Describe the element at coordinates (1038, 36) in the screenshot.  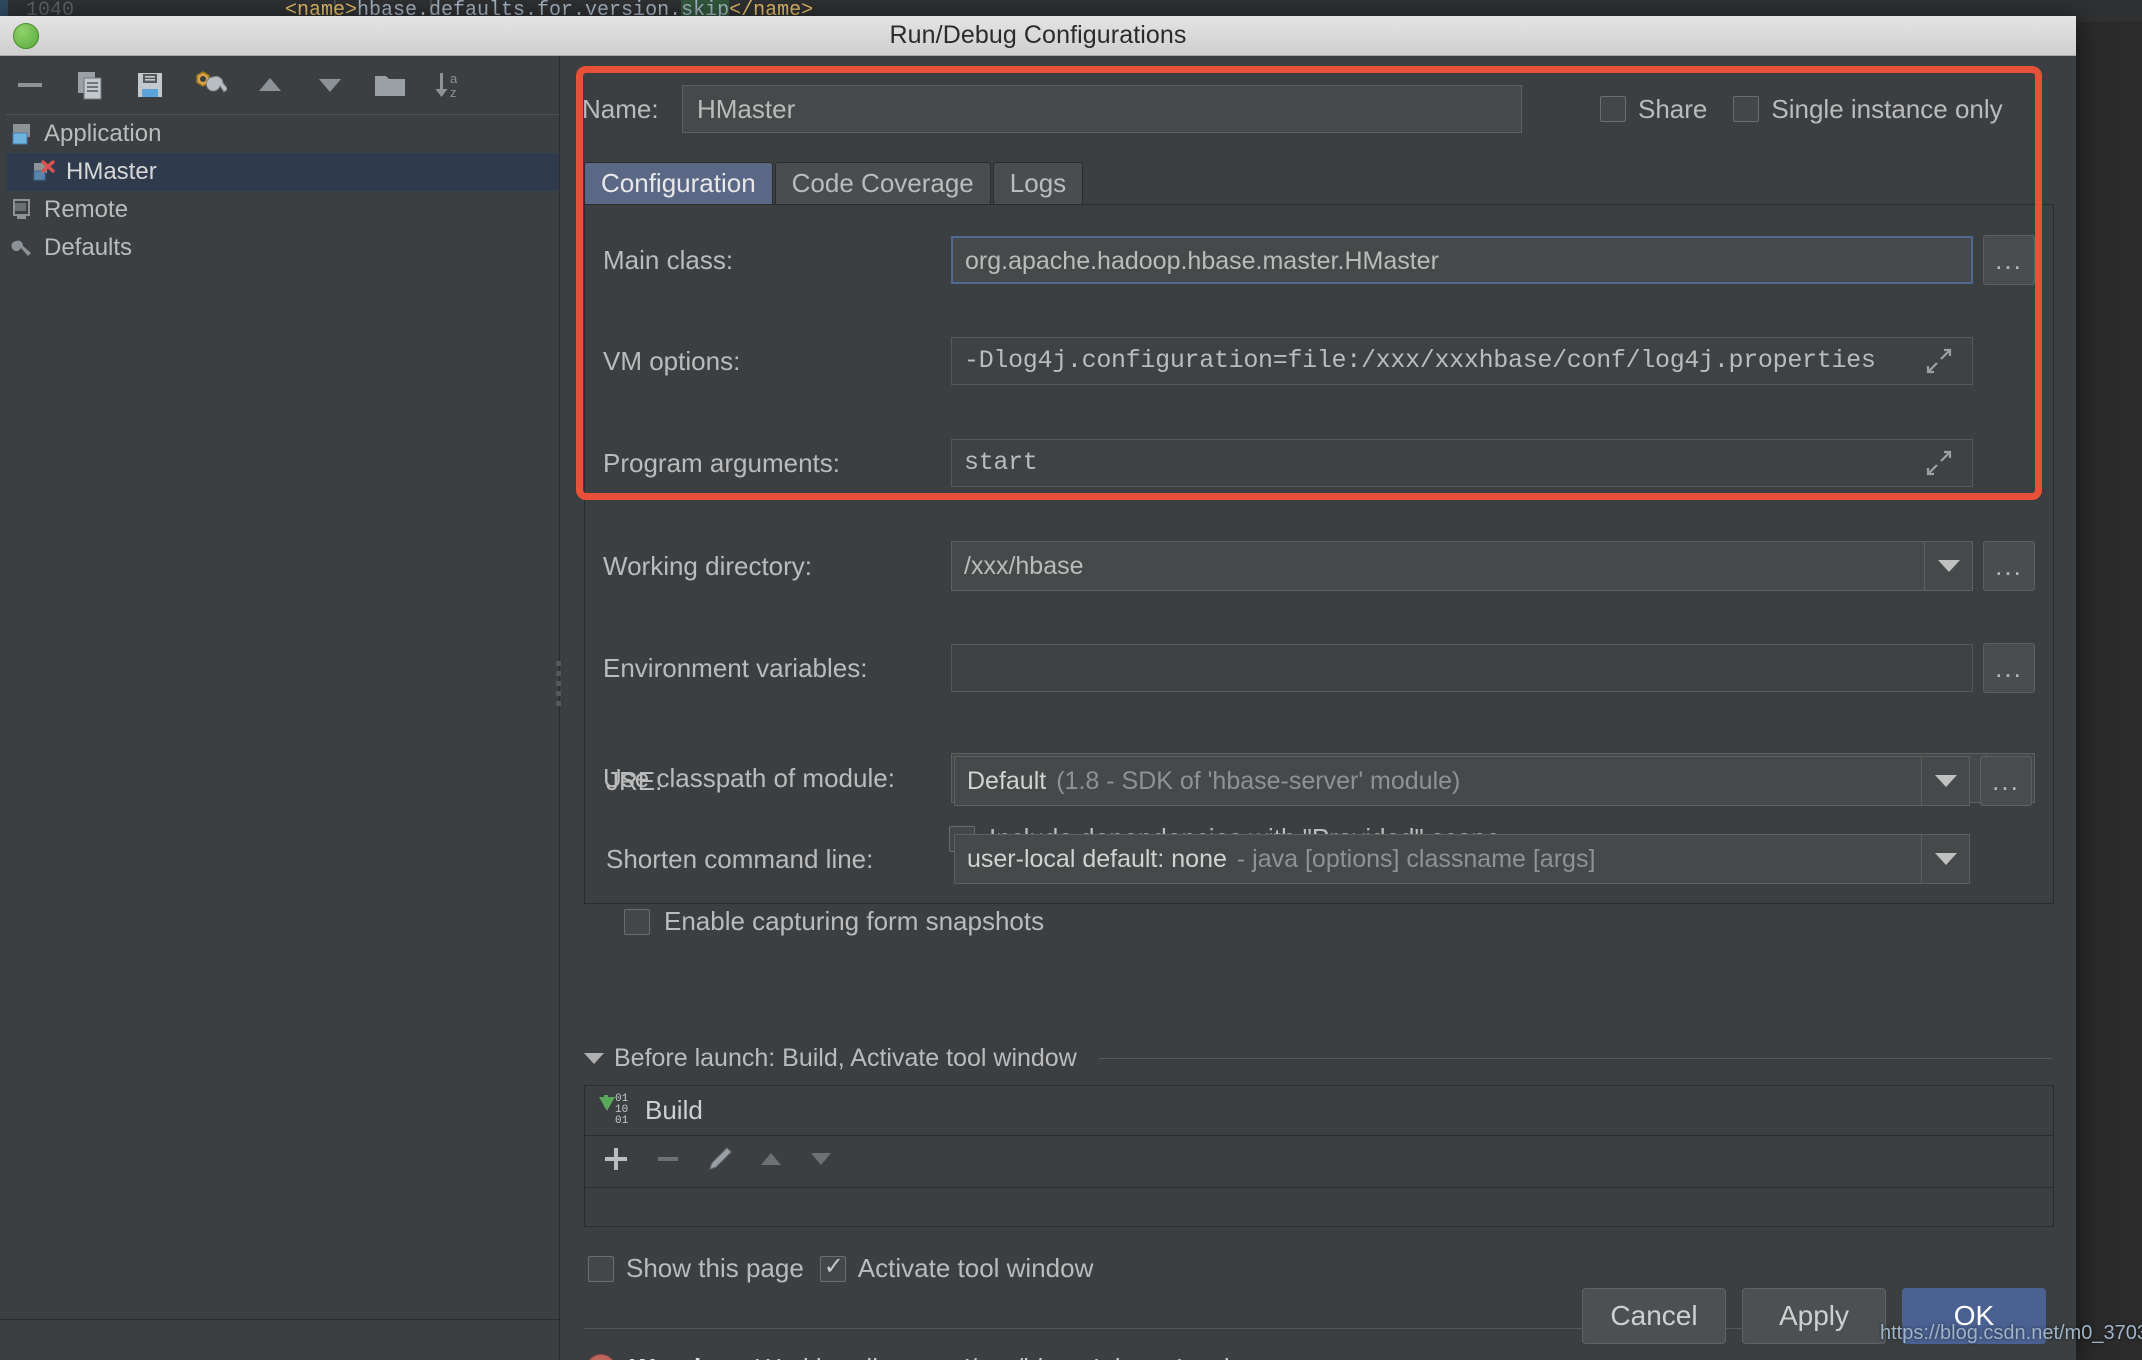
I see `dialog-title-bar: Run/Debug Configurations` at that location.